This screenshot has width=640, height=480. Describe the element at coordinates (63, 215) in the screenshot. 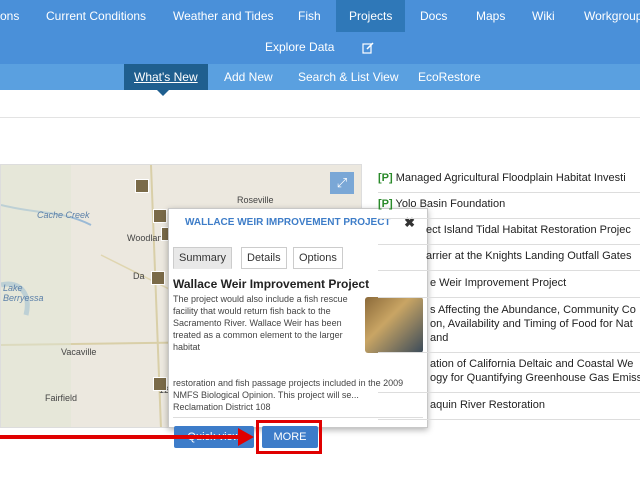

I see `map-label-cache-creek: Cache Creek` at that location.